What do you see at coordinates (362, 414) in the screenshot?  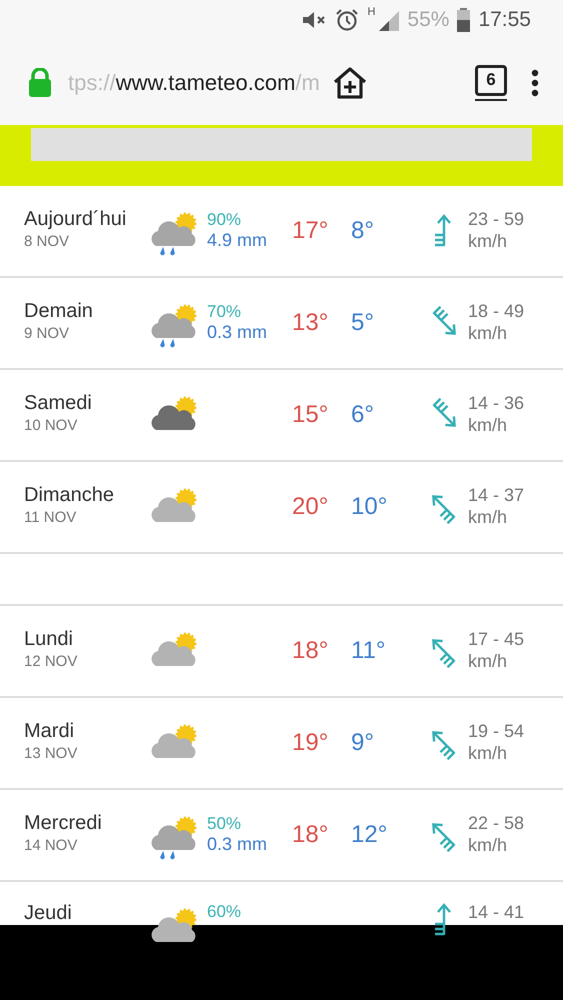 I see `min-temperature: 6°` at bounding box center [362, 414].